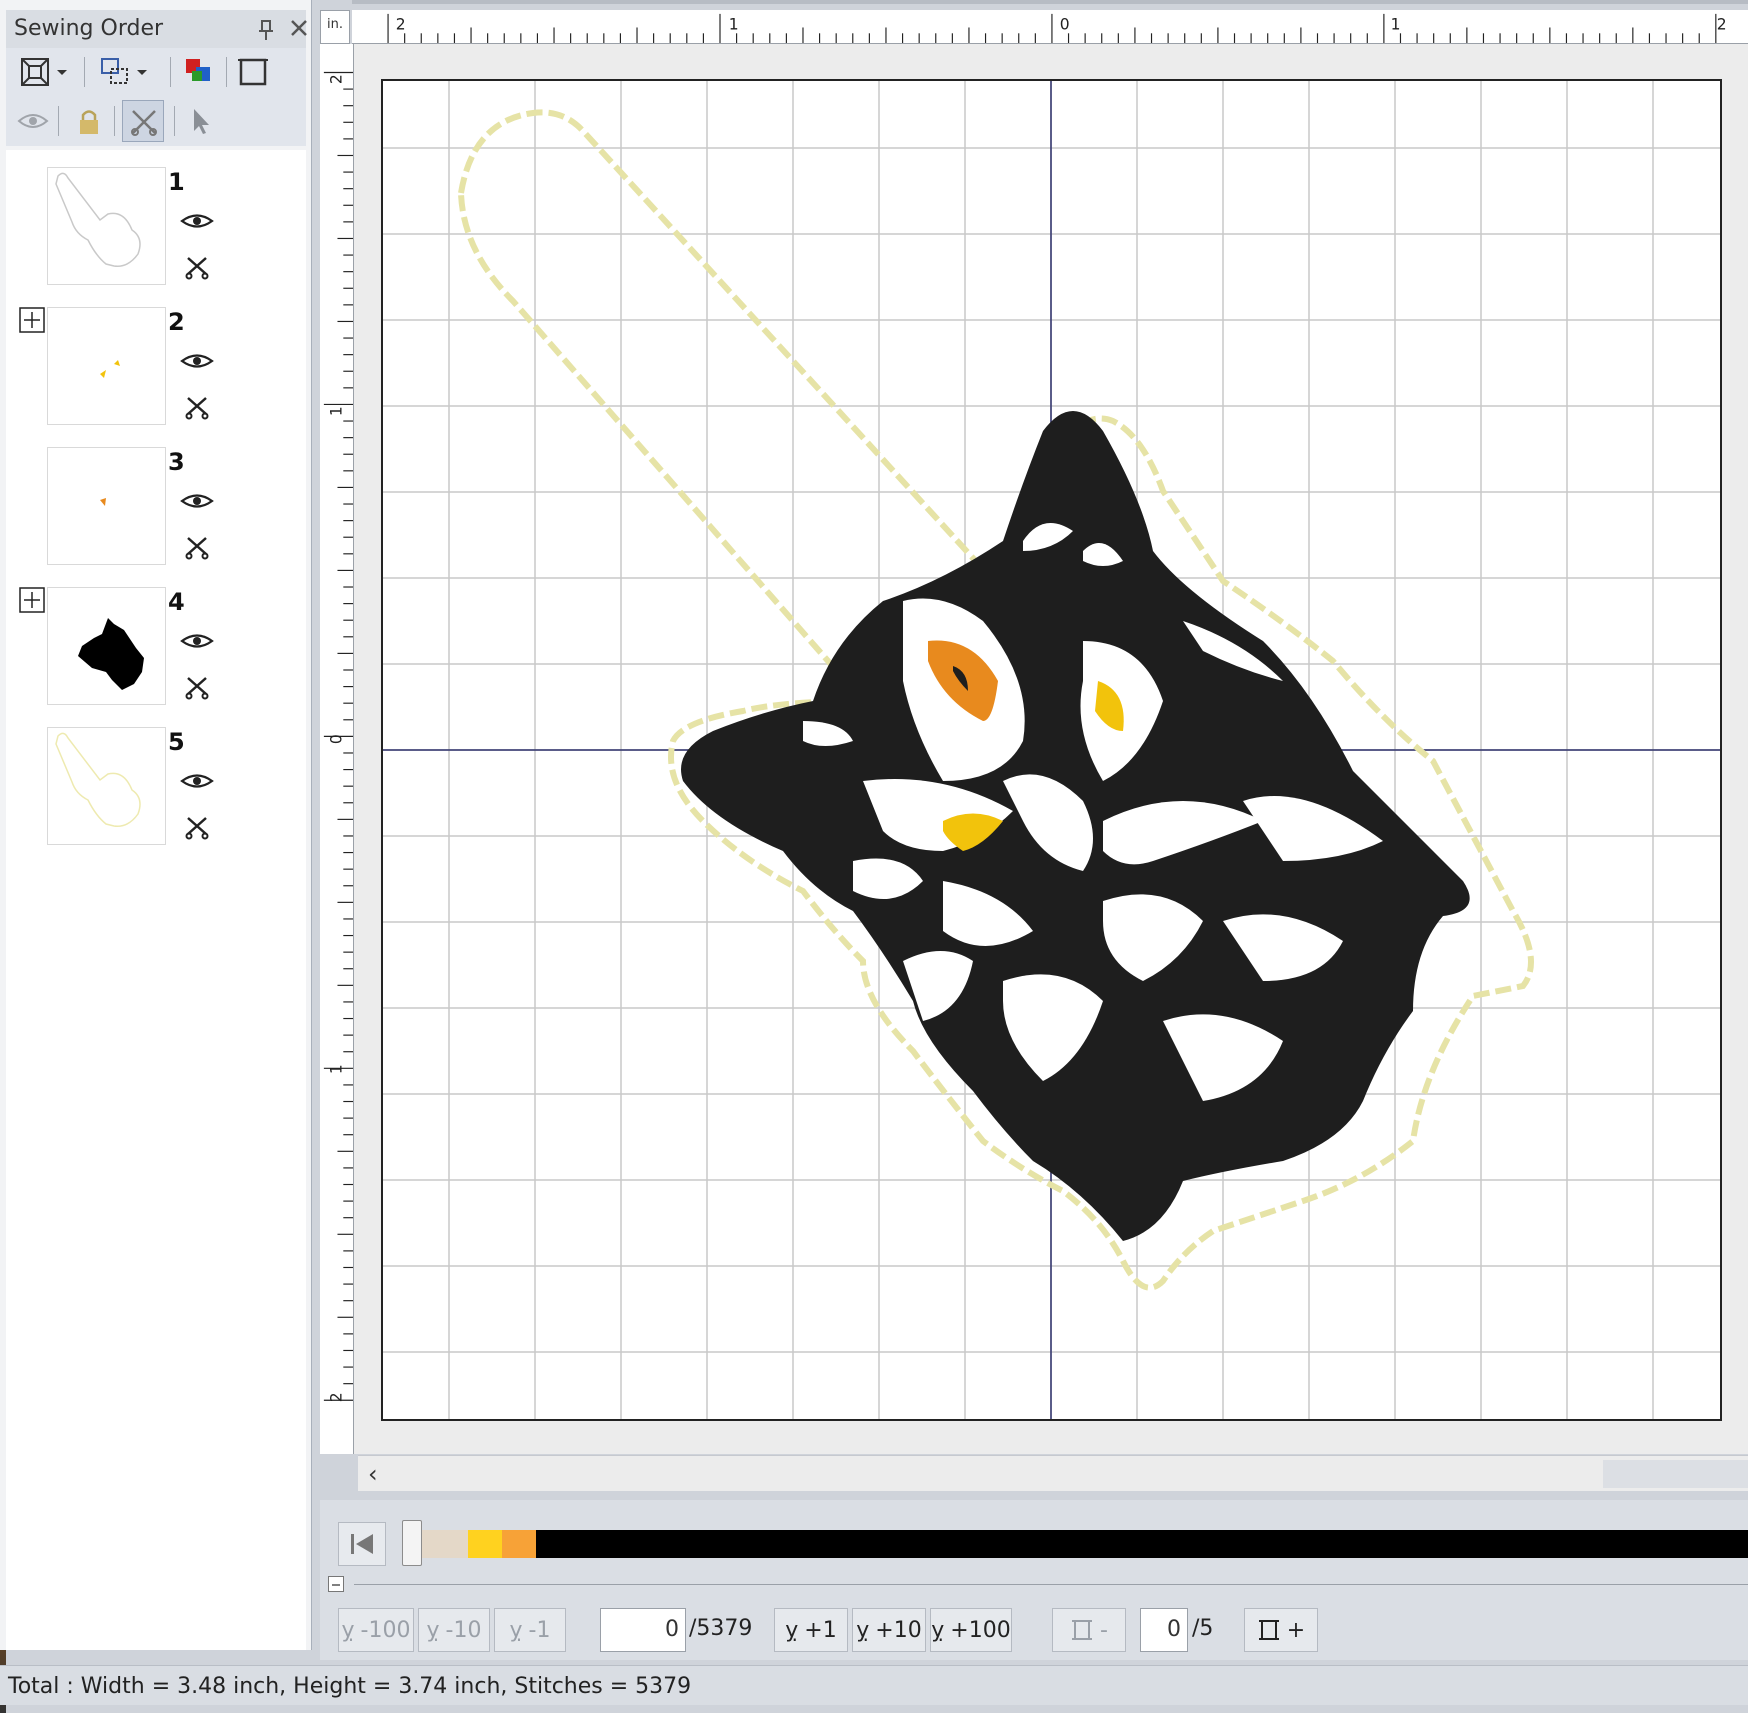  I want to click on stitch-progress-track, so click(1084, 1544).